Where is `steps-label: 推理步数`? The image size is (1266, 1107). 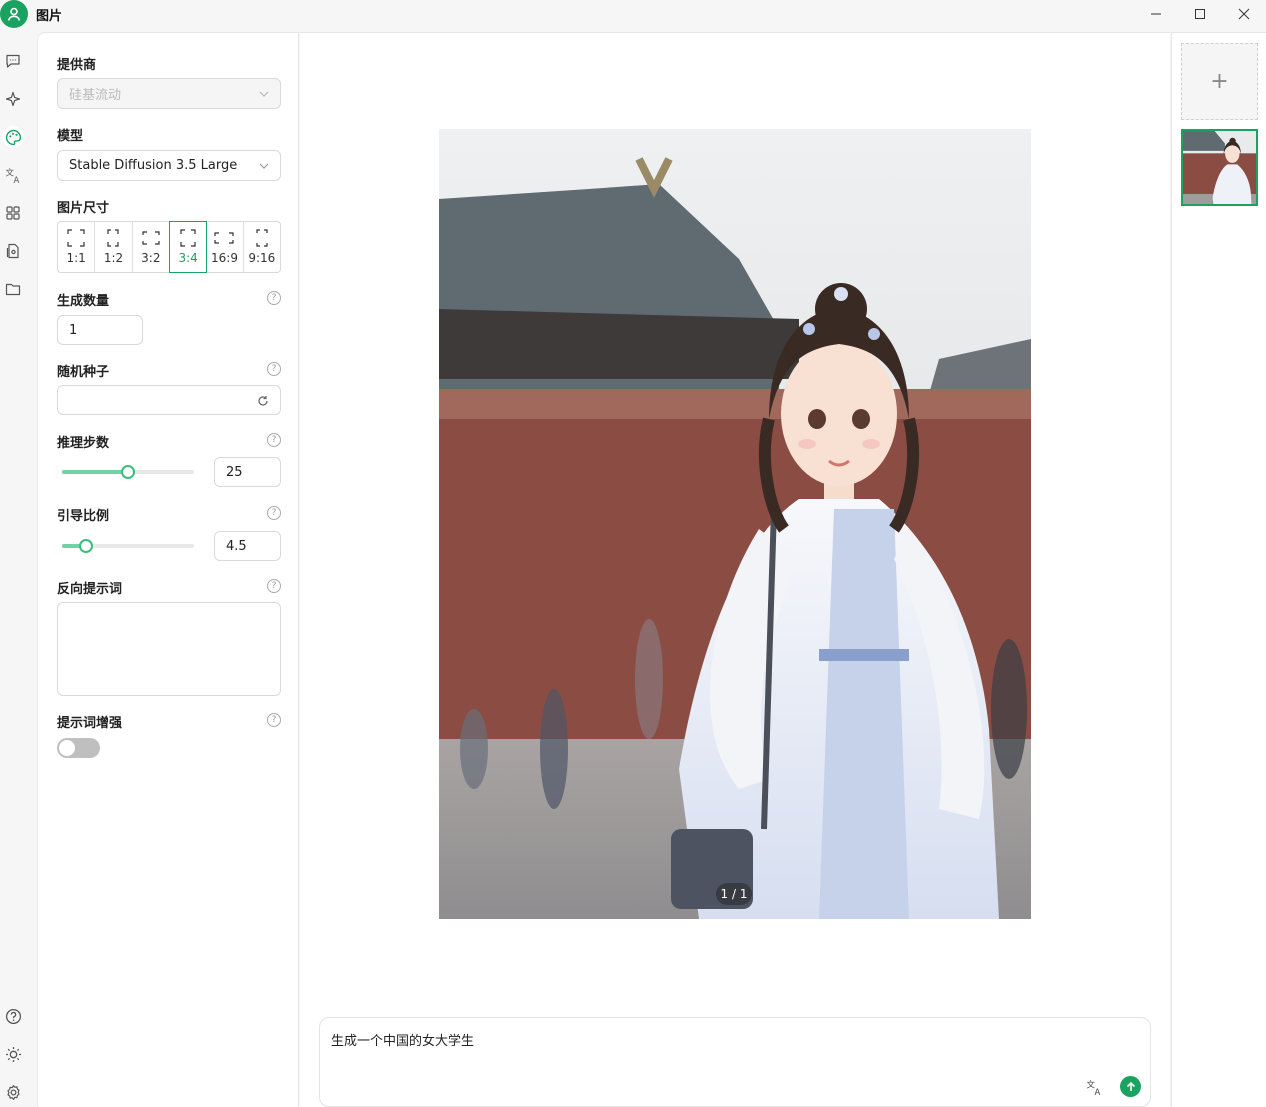
steps-label: 推理步数 is located at coordinates (83, 443).